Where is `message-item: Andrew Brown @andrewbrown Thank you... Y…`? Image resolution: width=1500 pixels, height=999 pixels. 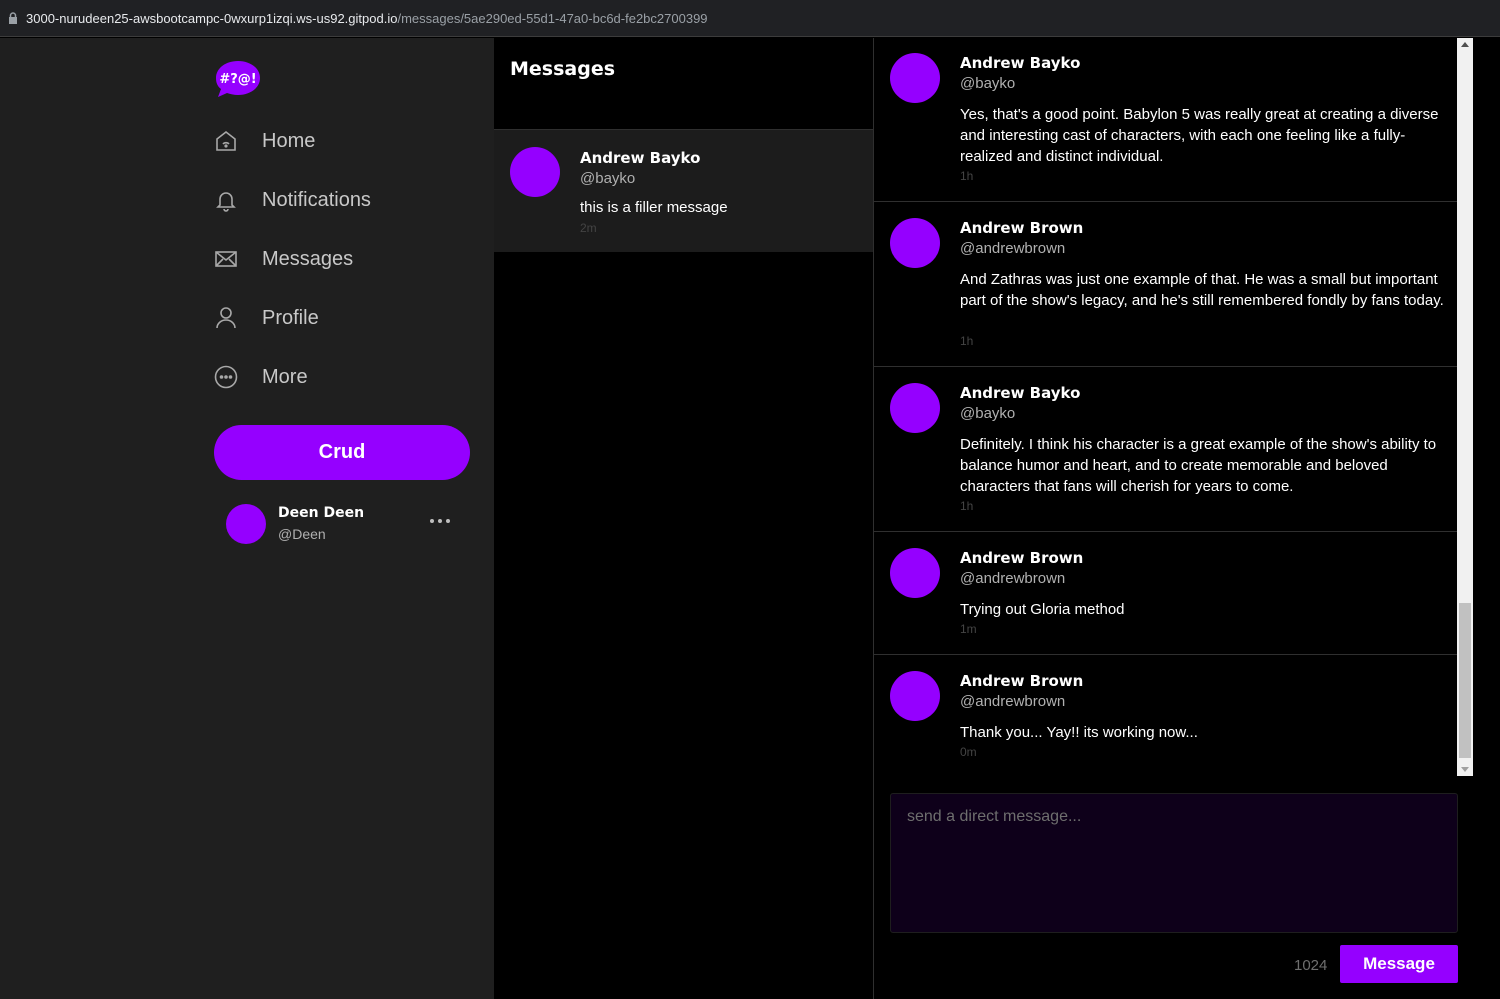
message-item: Andrew Brown @andrewbrown Thank you... Y… is located at coordinates (1165, 715).